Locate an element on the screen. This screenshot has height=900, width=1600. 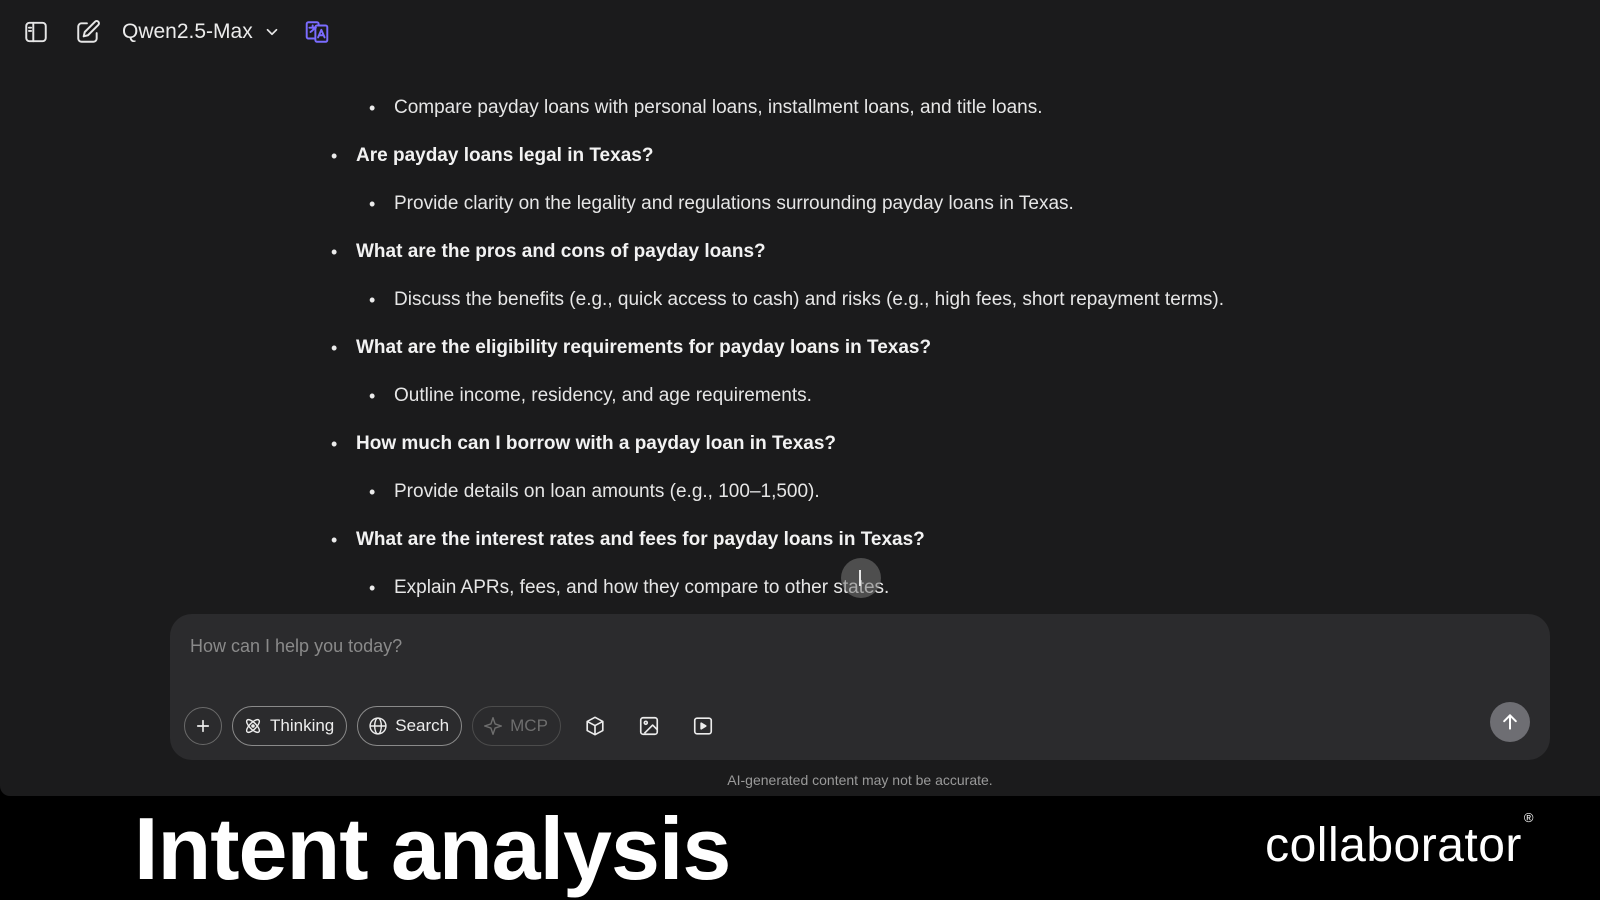
globe-icon is located at coordinates (378, 726).